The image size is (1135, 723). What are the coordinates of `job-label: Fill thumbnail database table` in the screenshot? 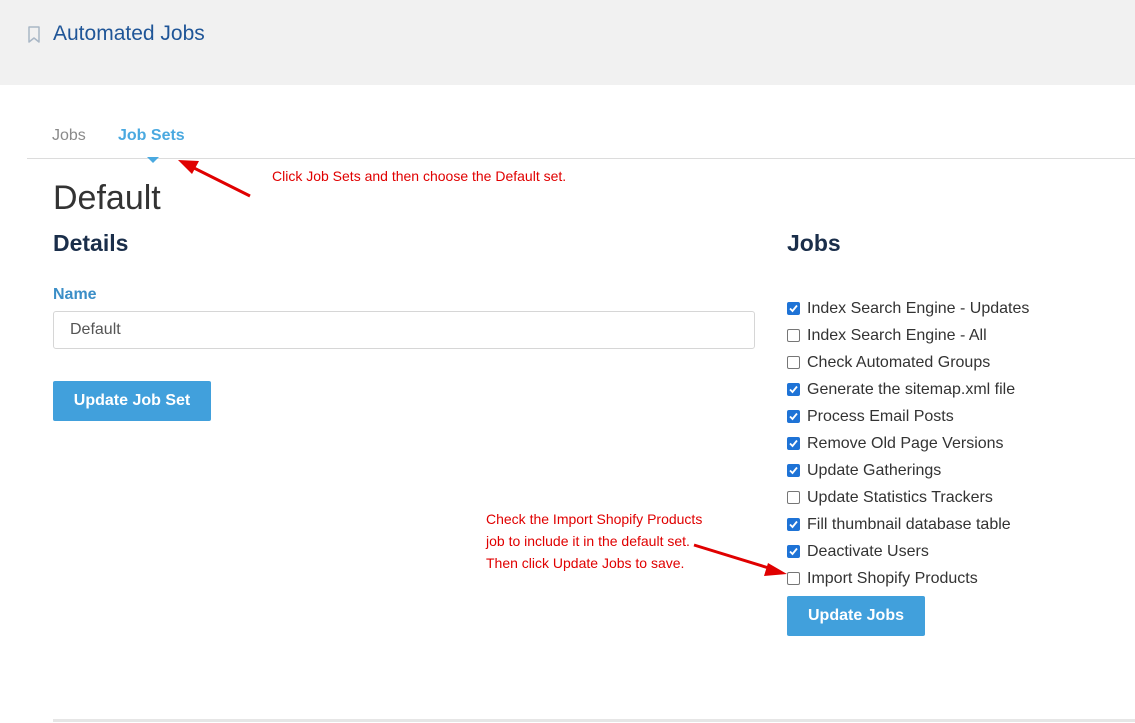 It's located at (909, 524).